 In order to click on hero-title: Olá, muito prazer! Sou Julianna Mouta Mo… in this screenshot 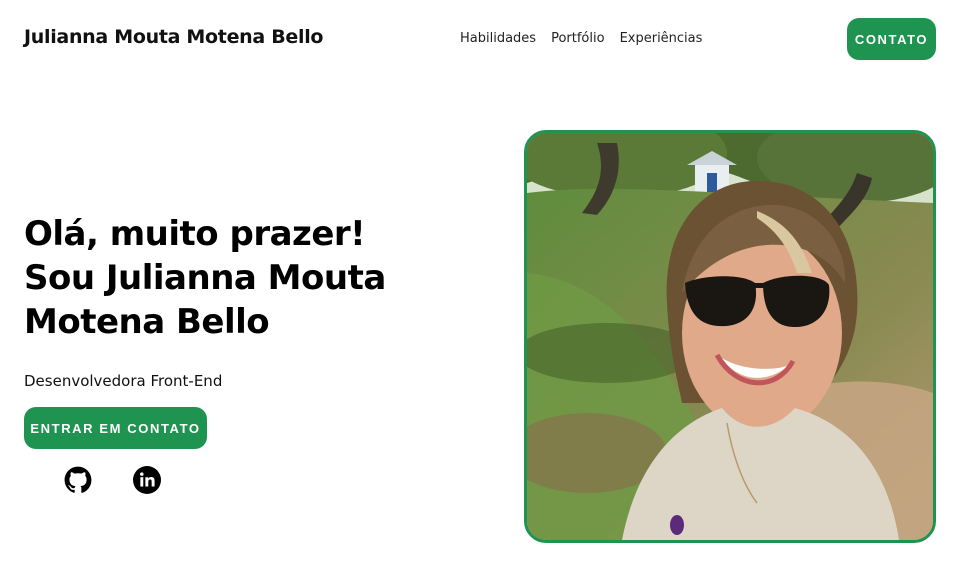, I will do `click(234, 278)`.